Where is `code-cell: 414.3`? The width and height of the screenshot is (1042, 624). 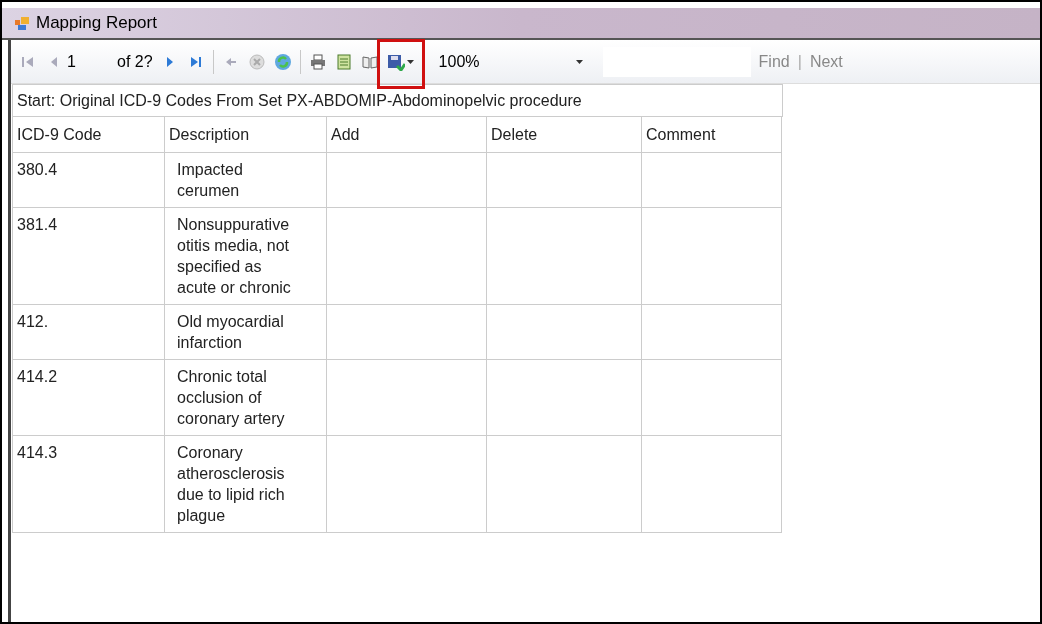 code-cell: 414.3 is located at coordinates (88, 484).